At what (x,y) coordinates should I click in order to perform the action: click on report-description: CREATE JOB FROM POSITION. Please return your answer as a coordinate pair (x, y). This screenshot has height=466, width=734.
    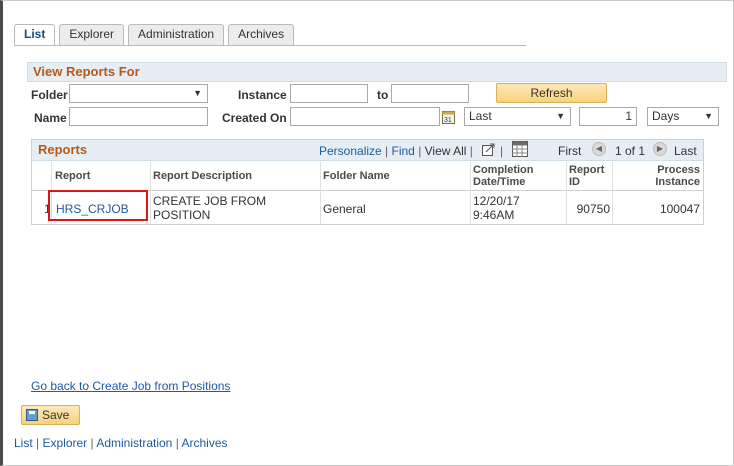
    Looking at the image, I should click on (209, 208).